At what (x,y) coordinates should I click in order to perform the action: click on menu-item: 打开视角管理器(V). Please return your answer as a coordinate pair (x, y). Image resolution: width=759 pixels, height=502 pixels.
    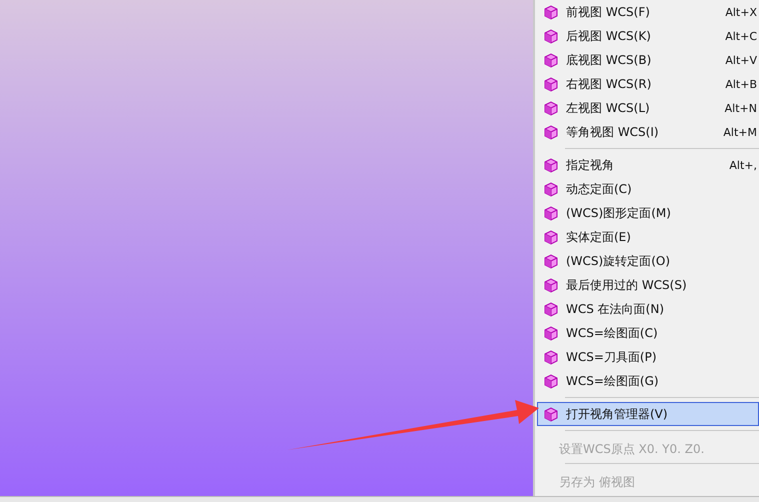
    Looking at the image, I should click on (648, 414).